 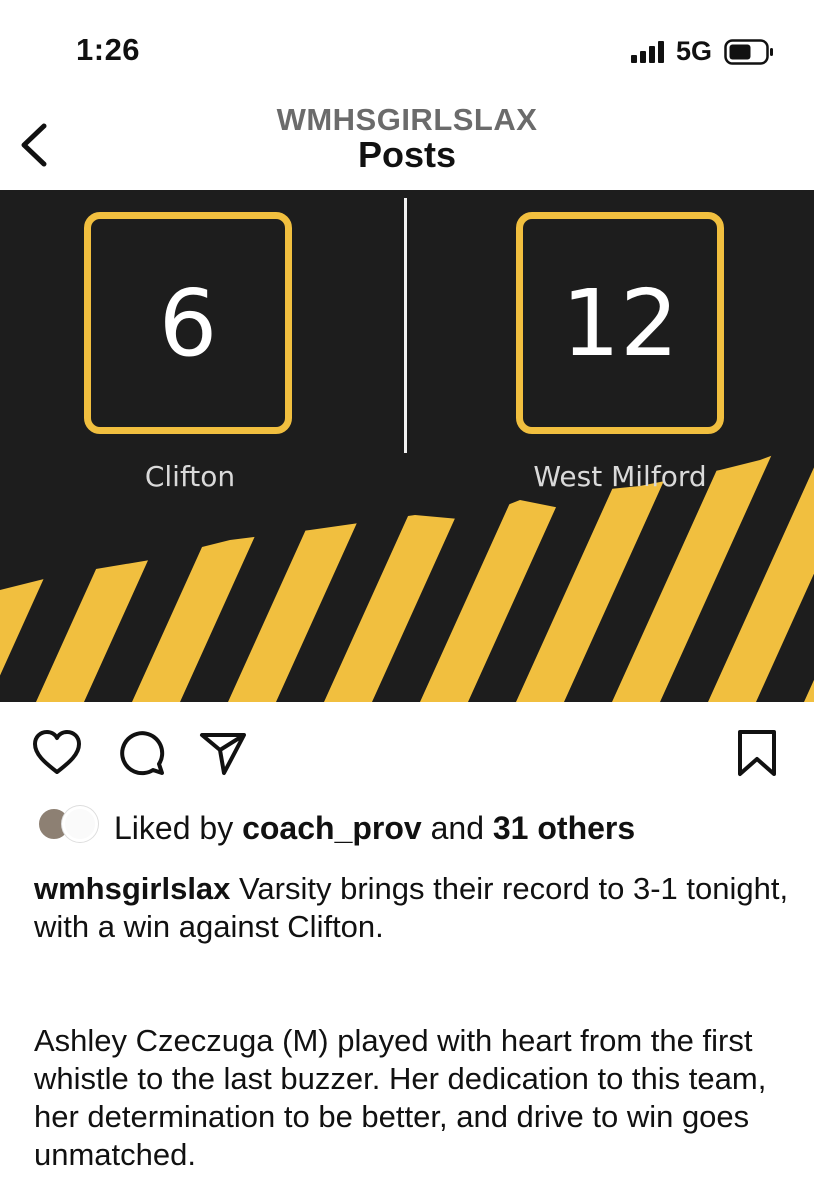 I want to click on liked-by-user: coach_prov, so click(x=332, y=828).